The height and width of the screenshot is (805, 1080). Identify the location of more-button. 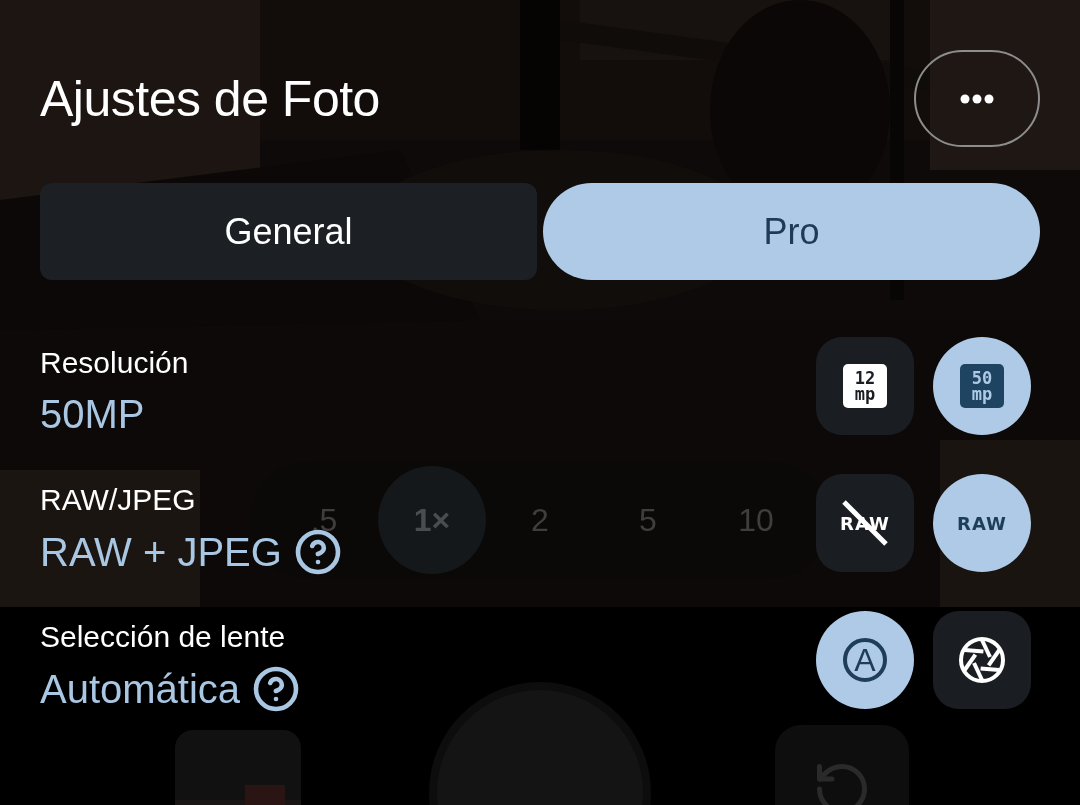
(977, 98).